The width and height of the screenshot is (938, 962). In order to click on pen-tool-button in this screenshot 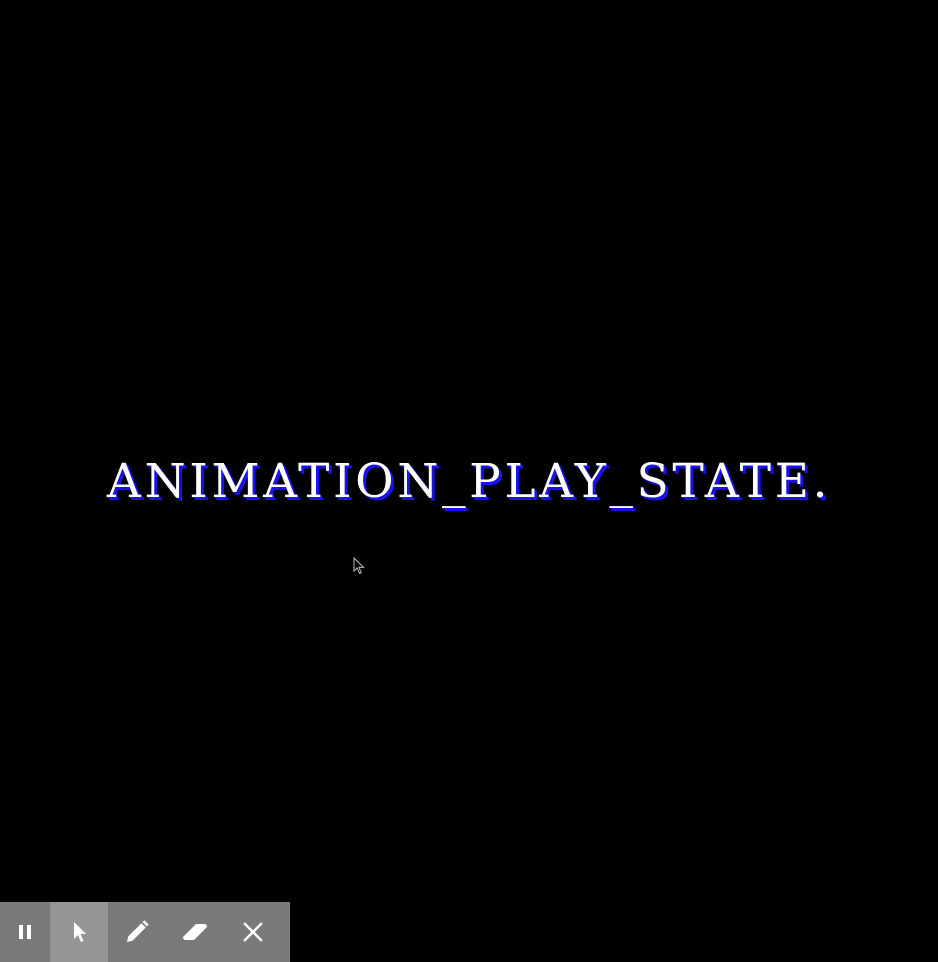, I will do `click(137, 932)`.